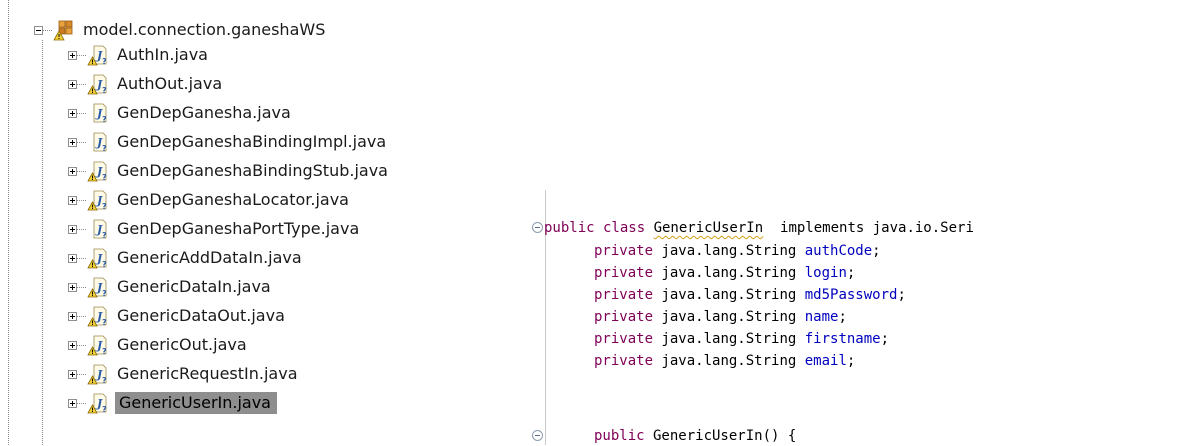  I want to click on tree-item-file: J ? GenericDataOut.java, so click(177, 316).